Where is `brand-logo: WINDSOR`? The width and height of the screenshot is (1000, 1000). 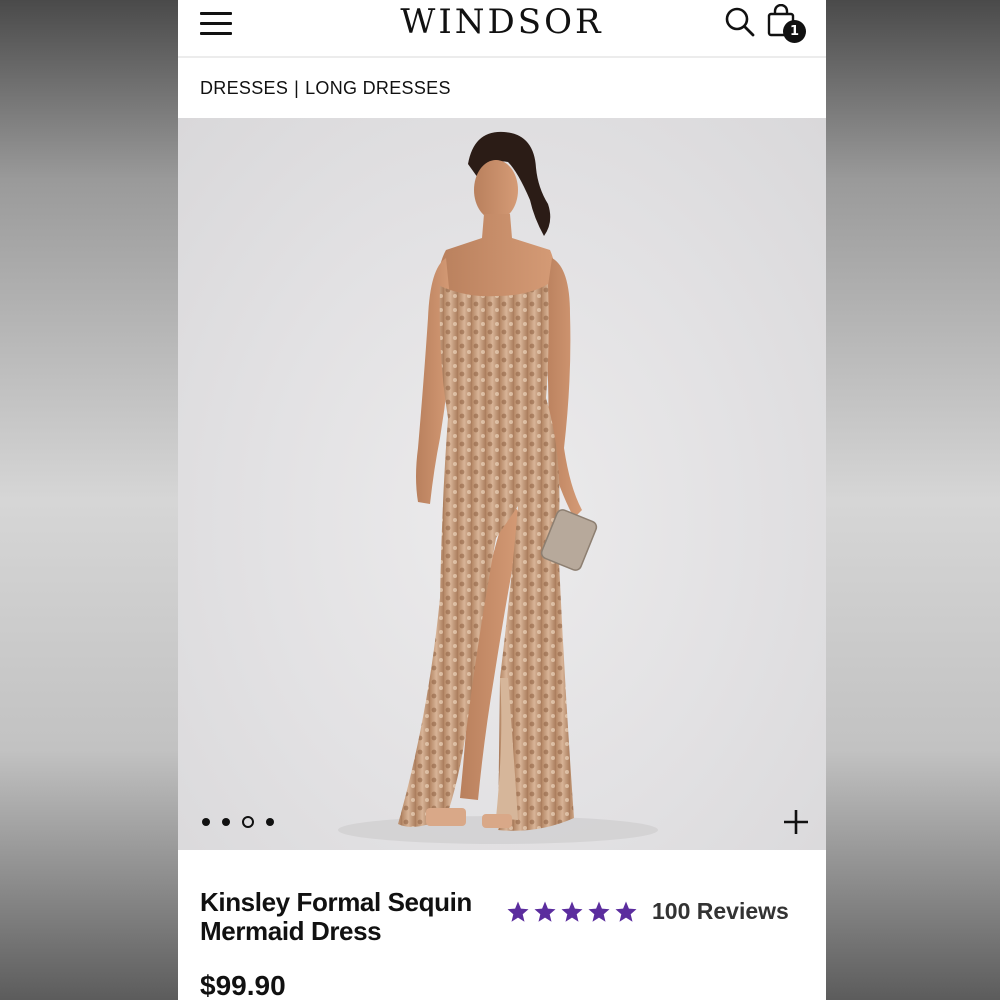 brand-logo: WINDSOR is located at coordinates (502, 22).